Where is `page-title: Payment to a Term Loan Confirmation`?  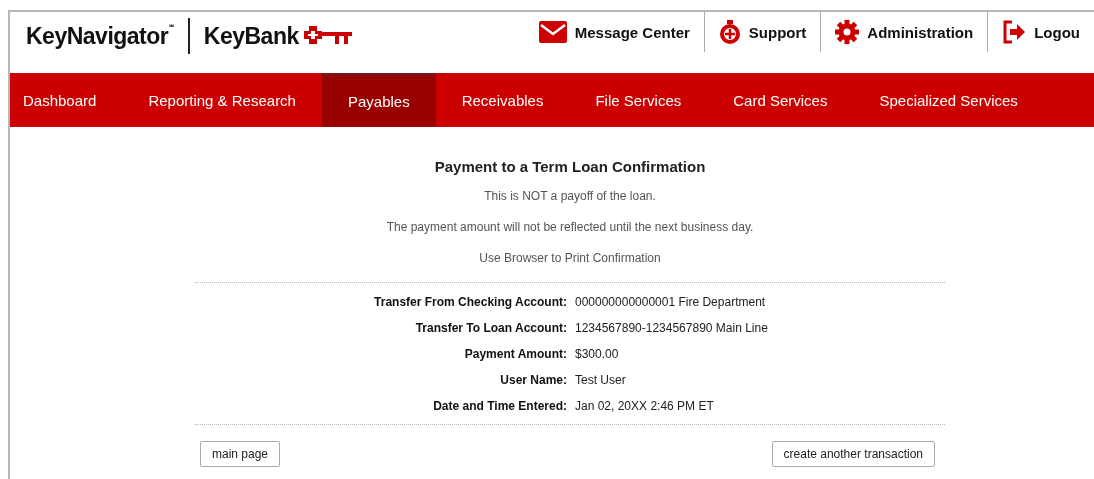 page-title: Payment to a Term Loan Confirmation is located at coordinates (570, 166).